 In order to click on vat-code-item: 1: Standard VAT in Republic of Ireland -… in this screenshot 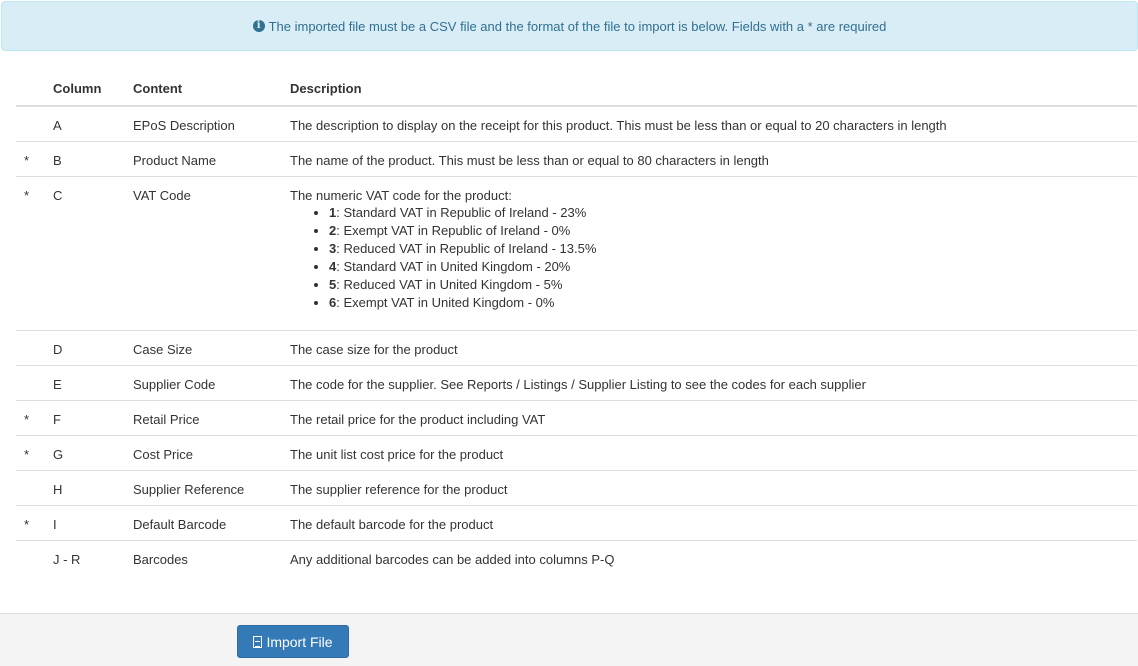, I will do `click(733, 213)`.